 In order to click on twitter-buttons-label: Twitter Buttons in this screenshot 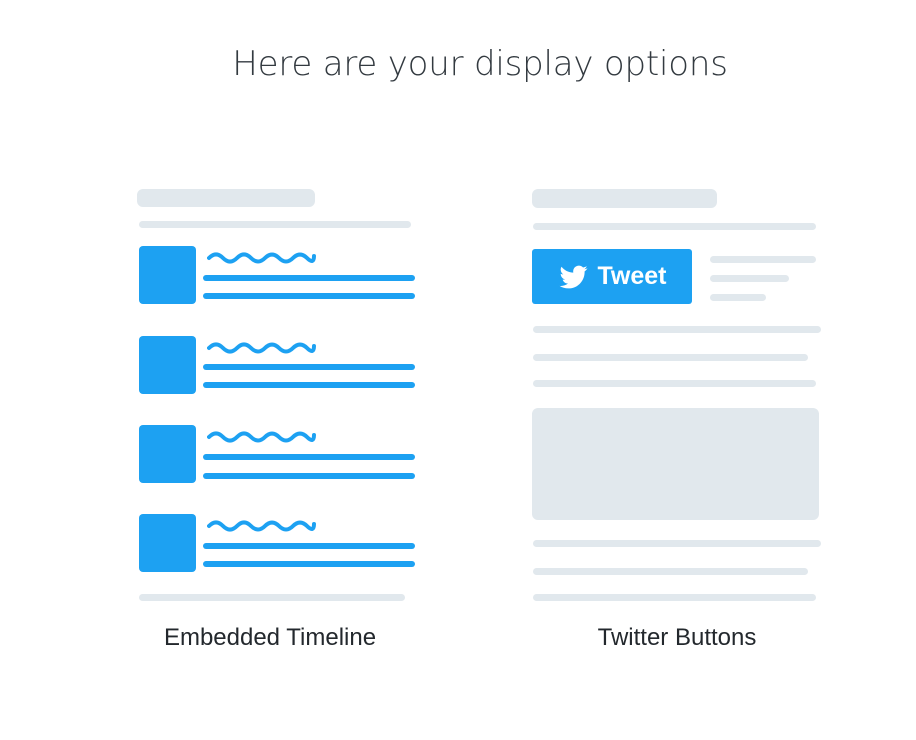, I will do `click(677, 637)`.